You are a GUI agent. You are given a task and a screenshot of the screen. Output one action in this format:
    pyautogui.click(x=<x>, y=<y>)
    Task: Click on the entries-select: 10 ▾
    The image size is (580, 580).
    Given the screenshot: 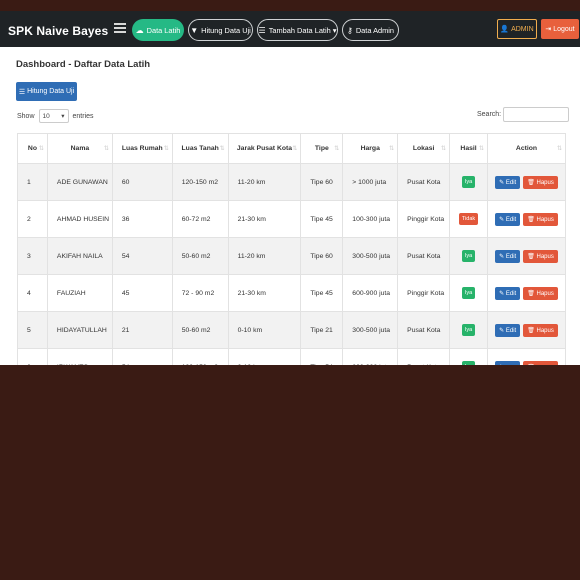 What is the action you would take?
    pyautogui.click(x=53, y=116)
    